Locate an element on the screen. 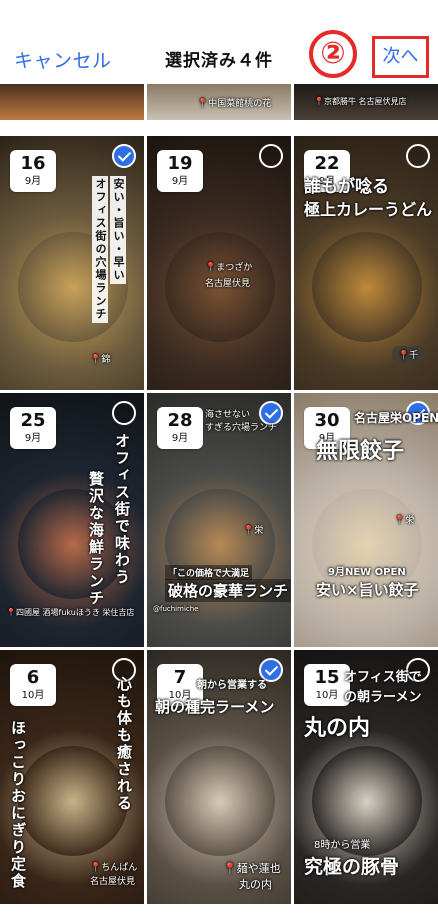 The image size is (438, 922). annotation-step-marker: ② is located at coordinates (333, 54).